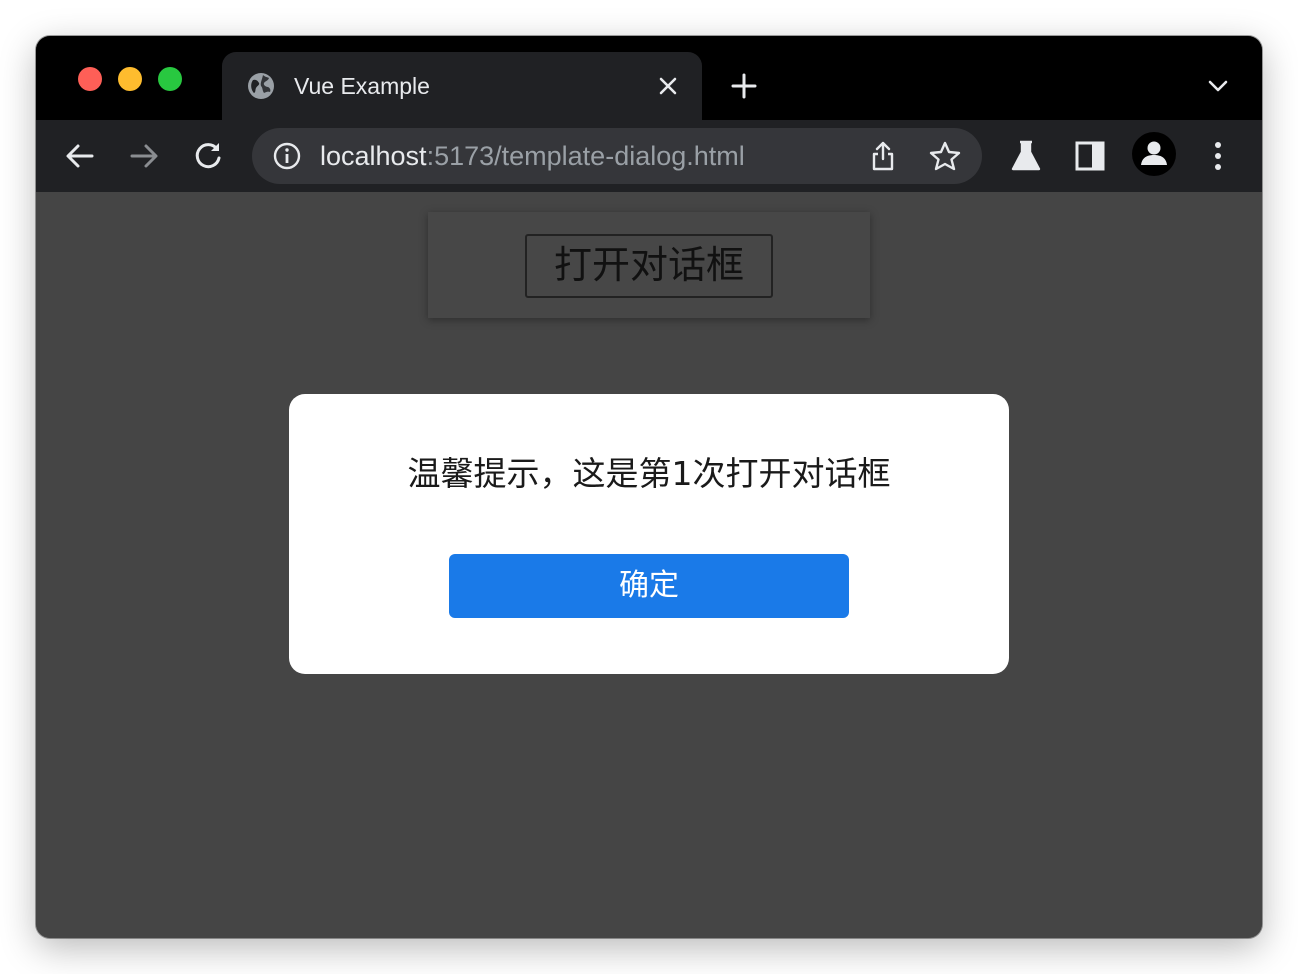  I want to click on minimize-window-button, so click(130, 79).